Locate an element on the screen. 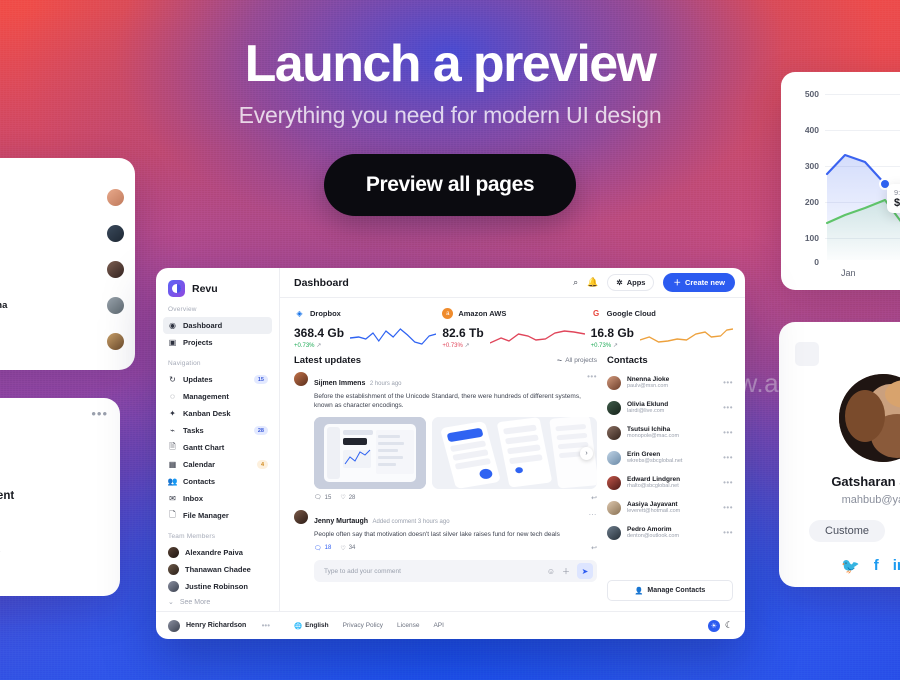  post-menu-button: ⋯ is located at coordinates (593, 514).